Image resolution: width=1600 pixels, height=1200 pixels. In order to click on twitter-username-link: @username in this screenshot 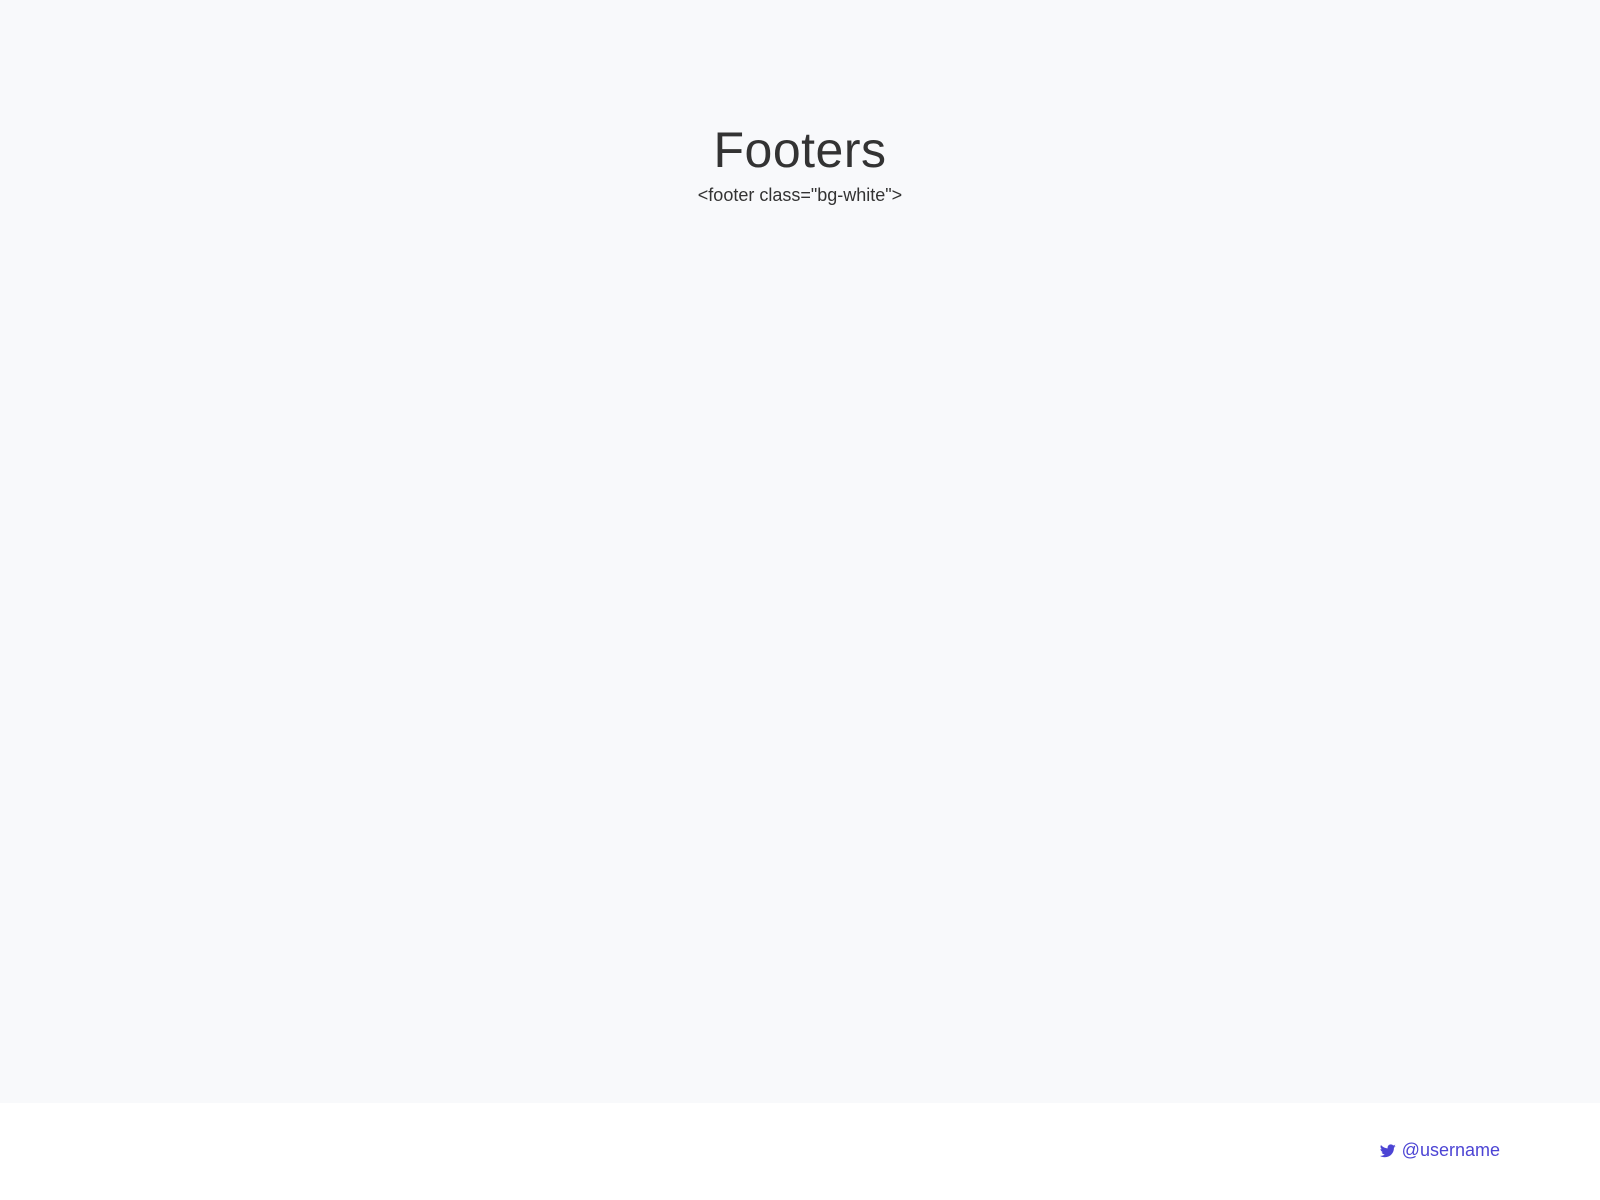, I will do `click(1439, 1150)`.